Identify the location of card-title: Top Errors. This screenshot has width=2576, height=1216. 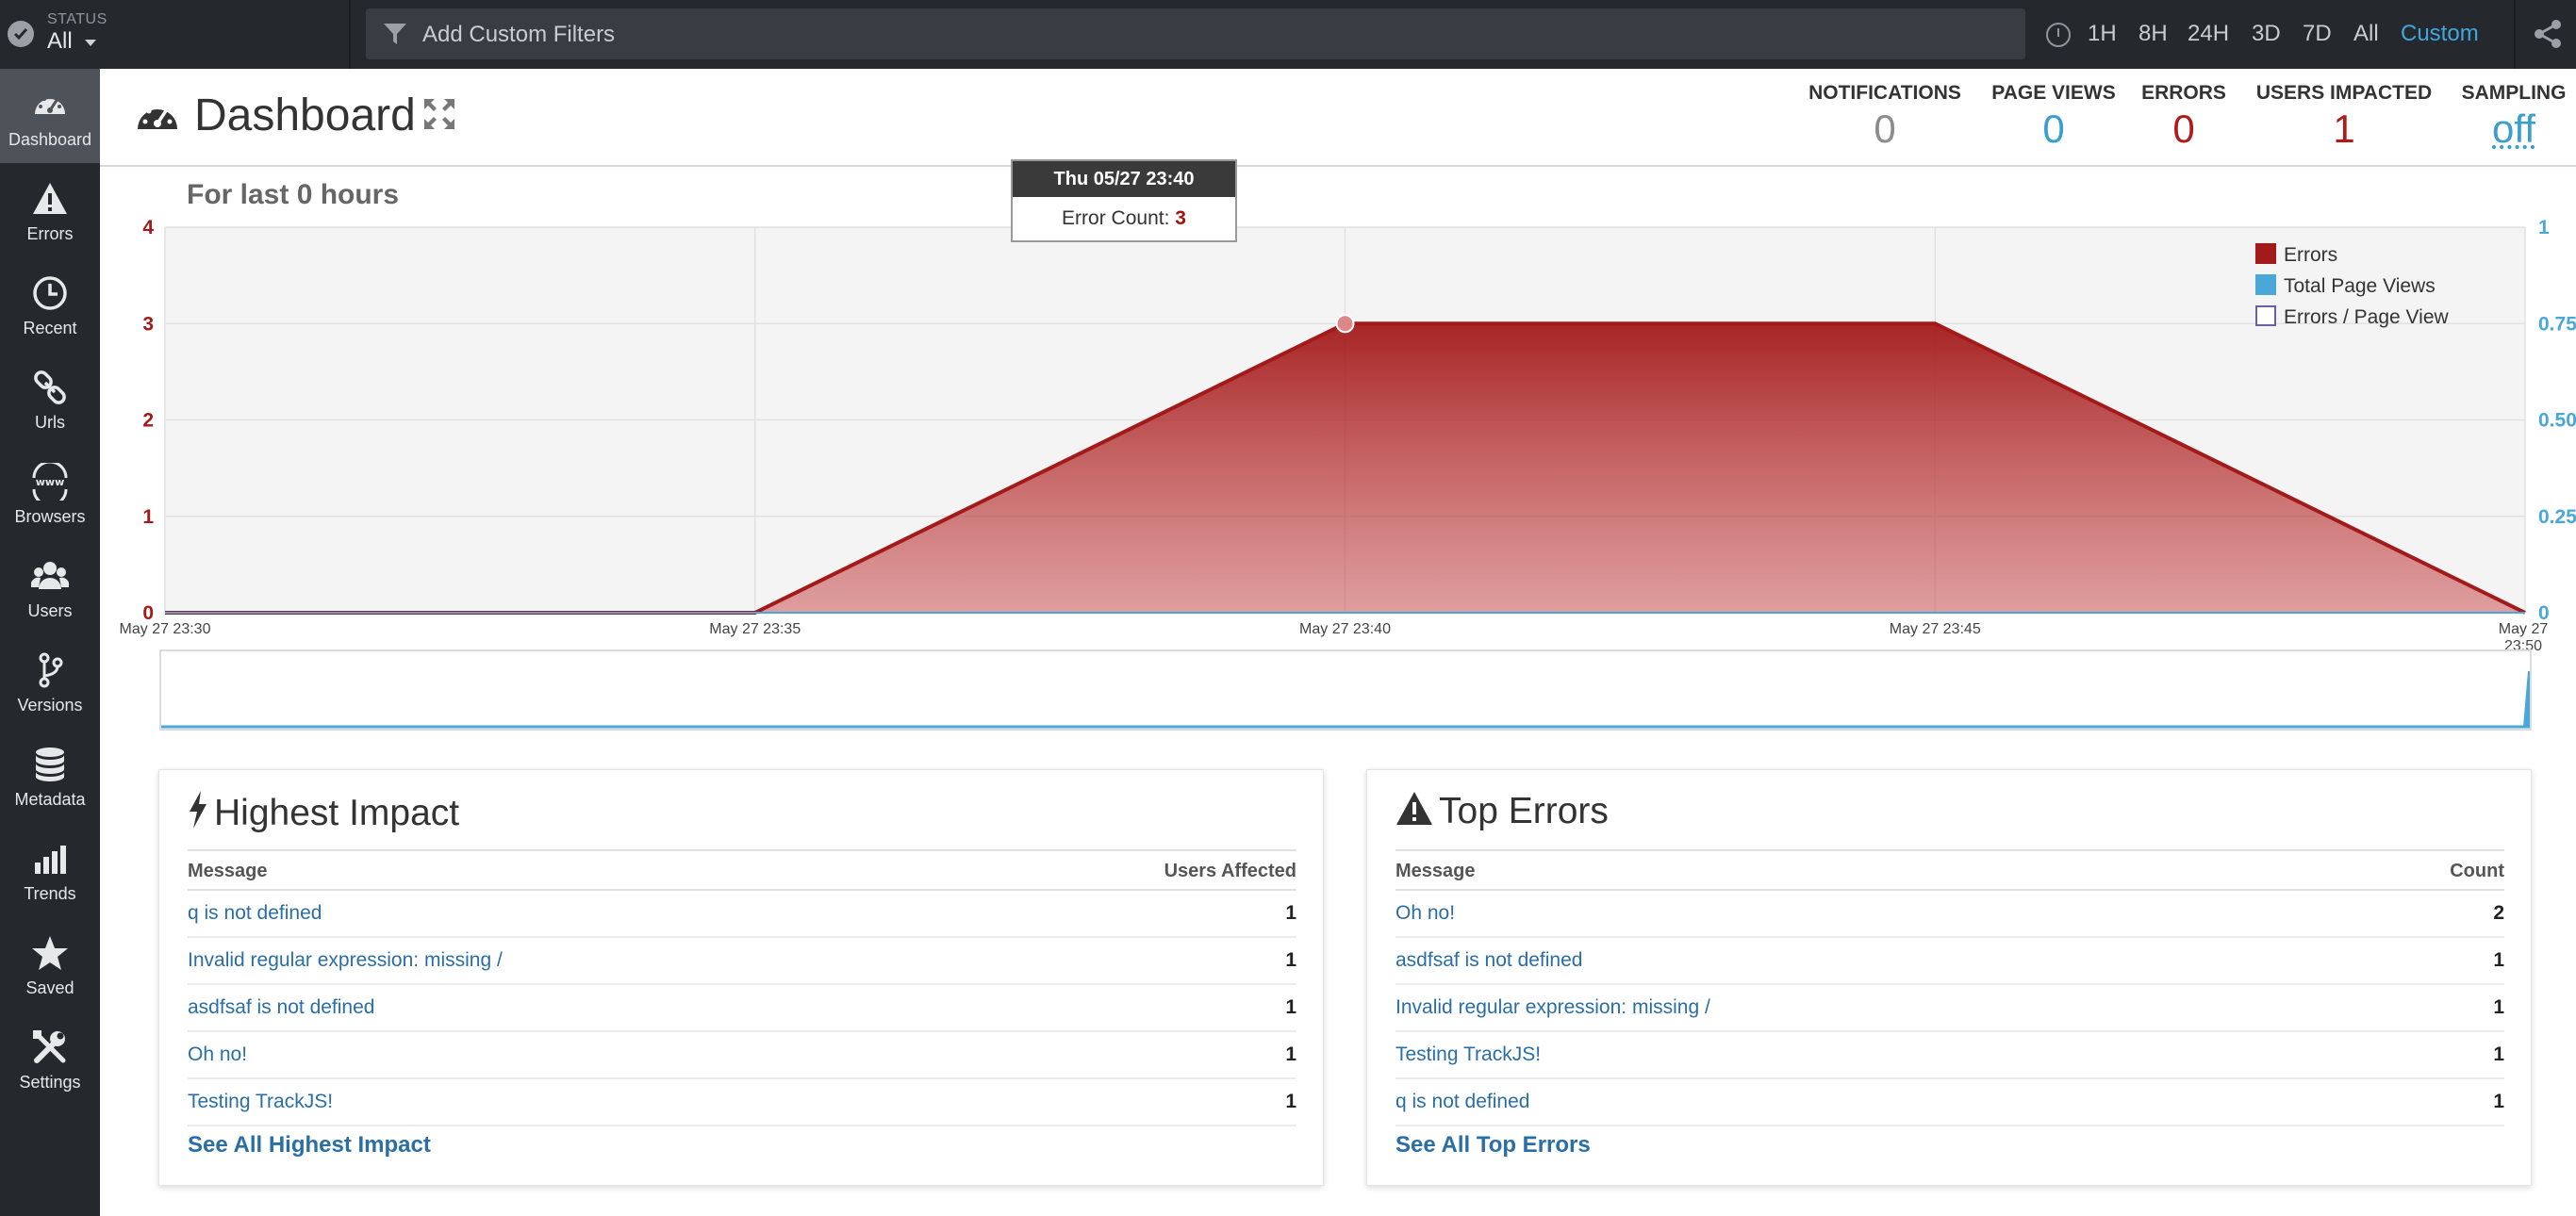
(1502, 811).